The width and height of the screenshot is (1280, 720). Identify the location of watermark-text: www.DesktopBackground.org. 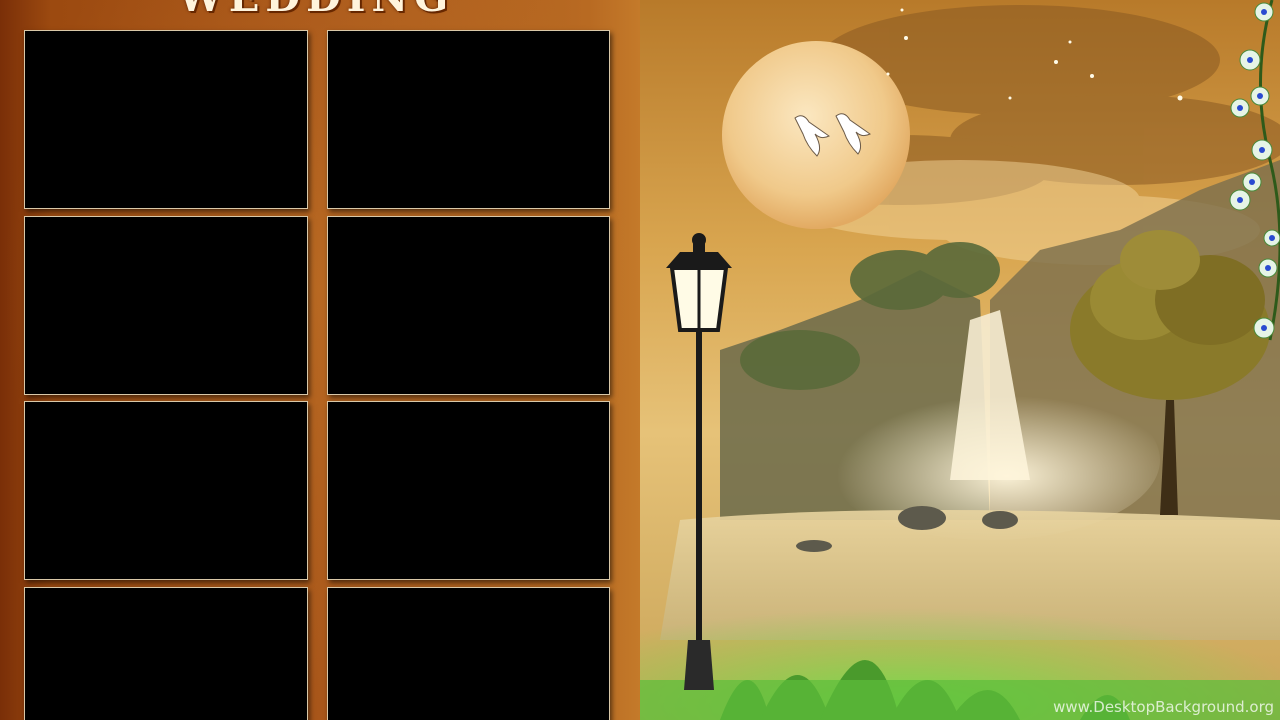
(1163, 707).